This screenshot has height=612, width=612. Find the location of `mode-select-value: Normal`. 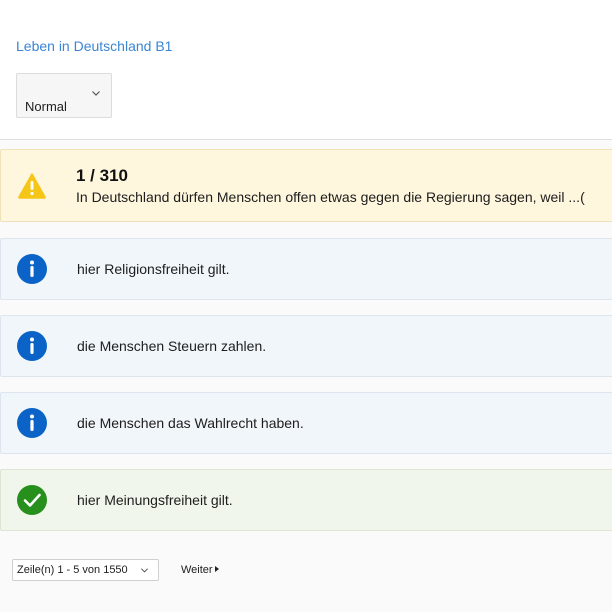

mode-select-value: Normal is located at coordinates (46, 106).